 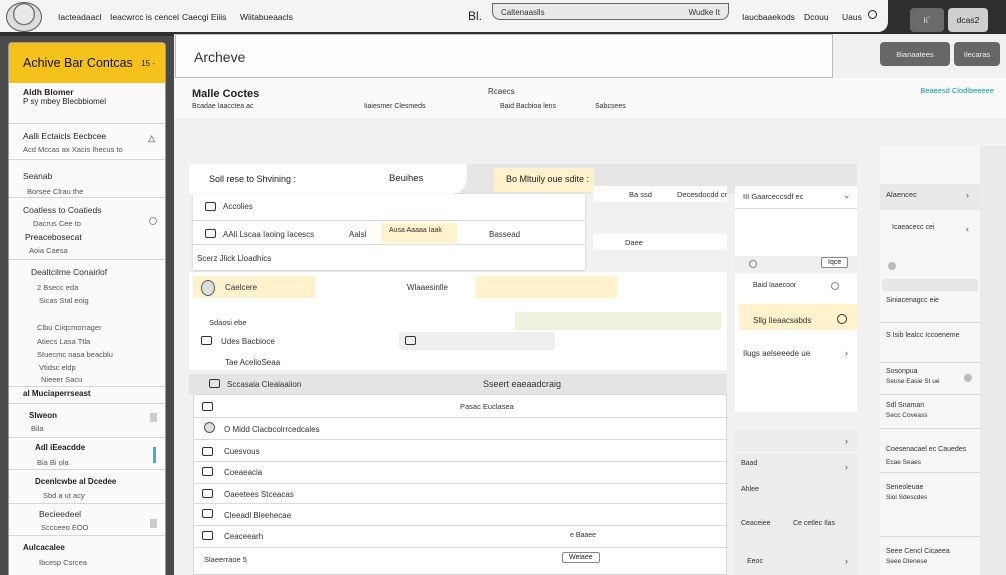 What do you see at coordinates (902, 371) in the screenshot?
I see `right-item: Sosonpua` at bounding box center [902, 371].